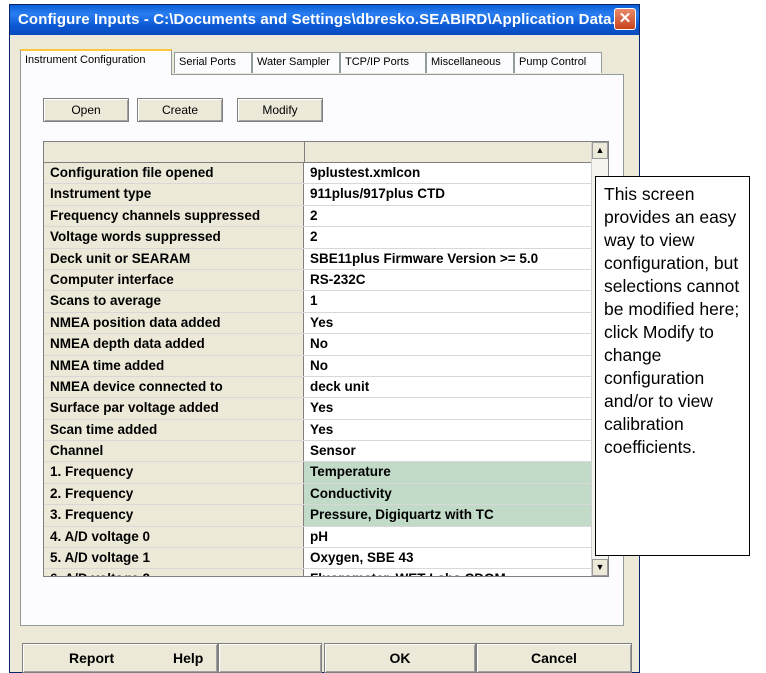 This screenshot has width=766, height=673. I want to click on table-row: 5. A/D voltage 1 Oxygen, SBE 43, so click(318, 559).